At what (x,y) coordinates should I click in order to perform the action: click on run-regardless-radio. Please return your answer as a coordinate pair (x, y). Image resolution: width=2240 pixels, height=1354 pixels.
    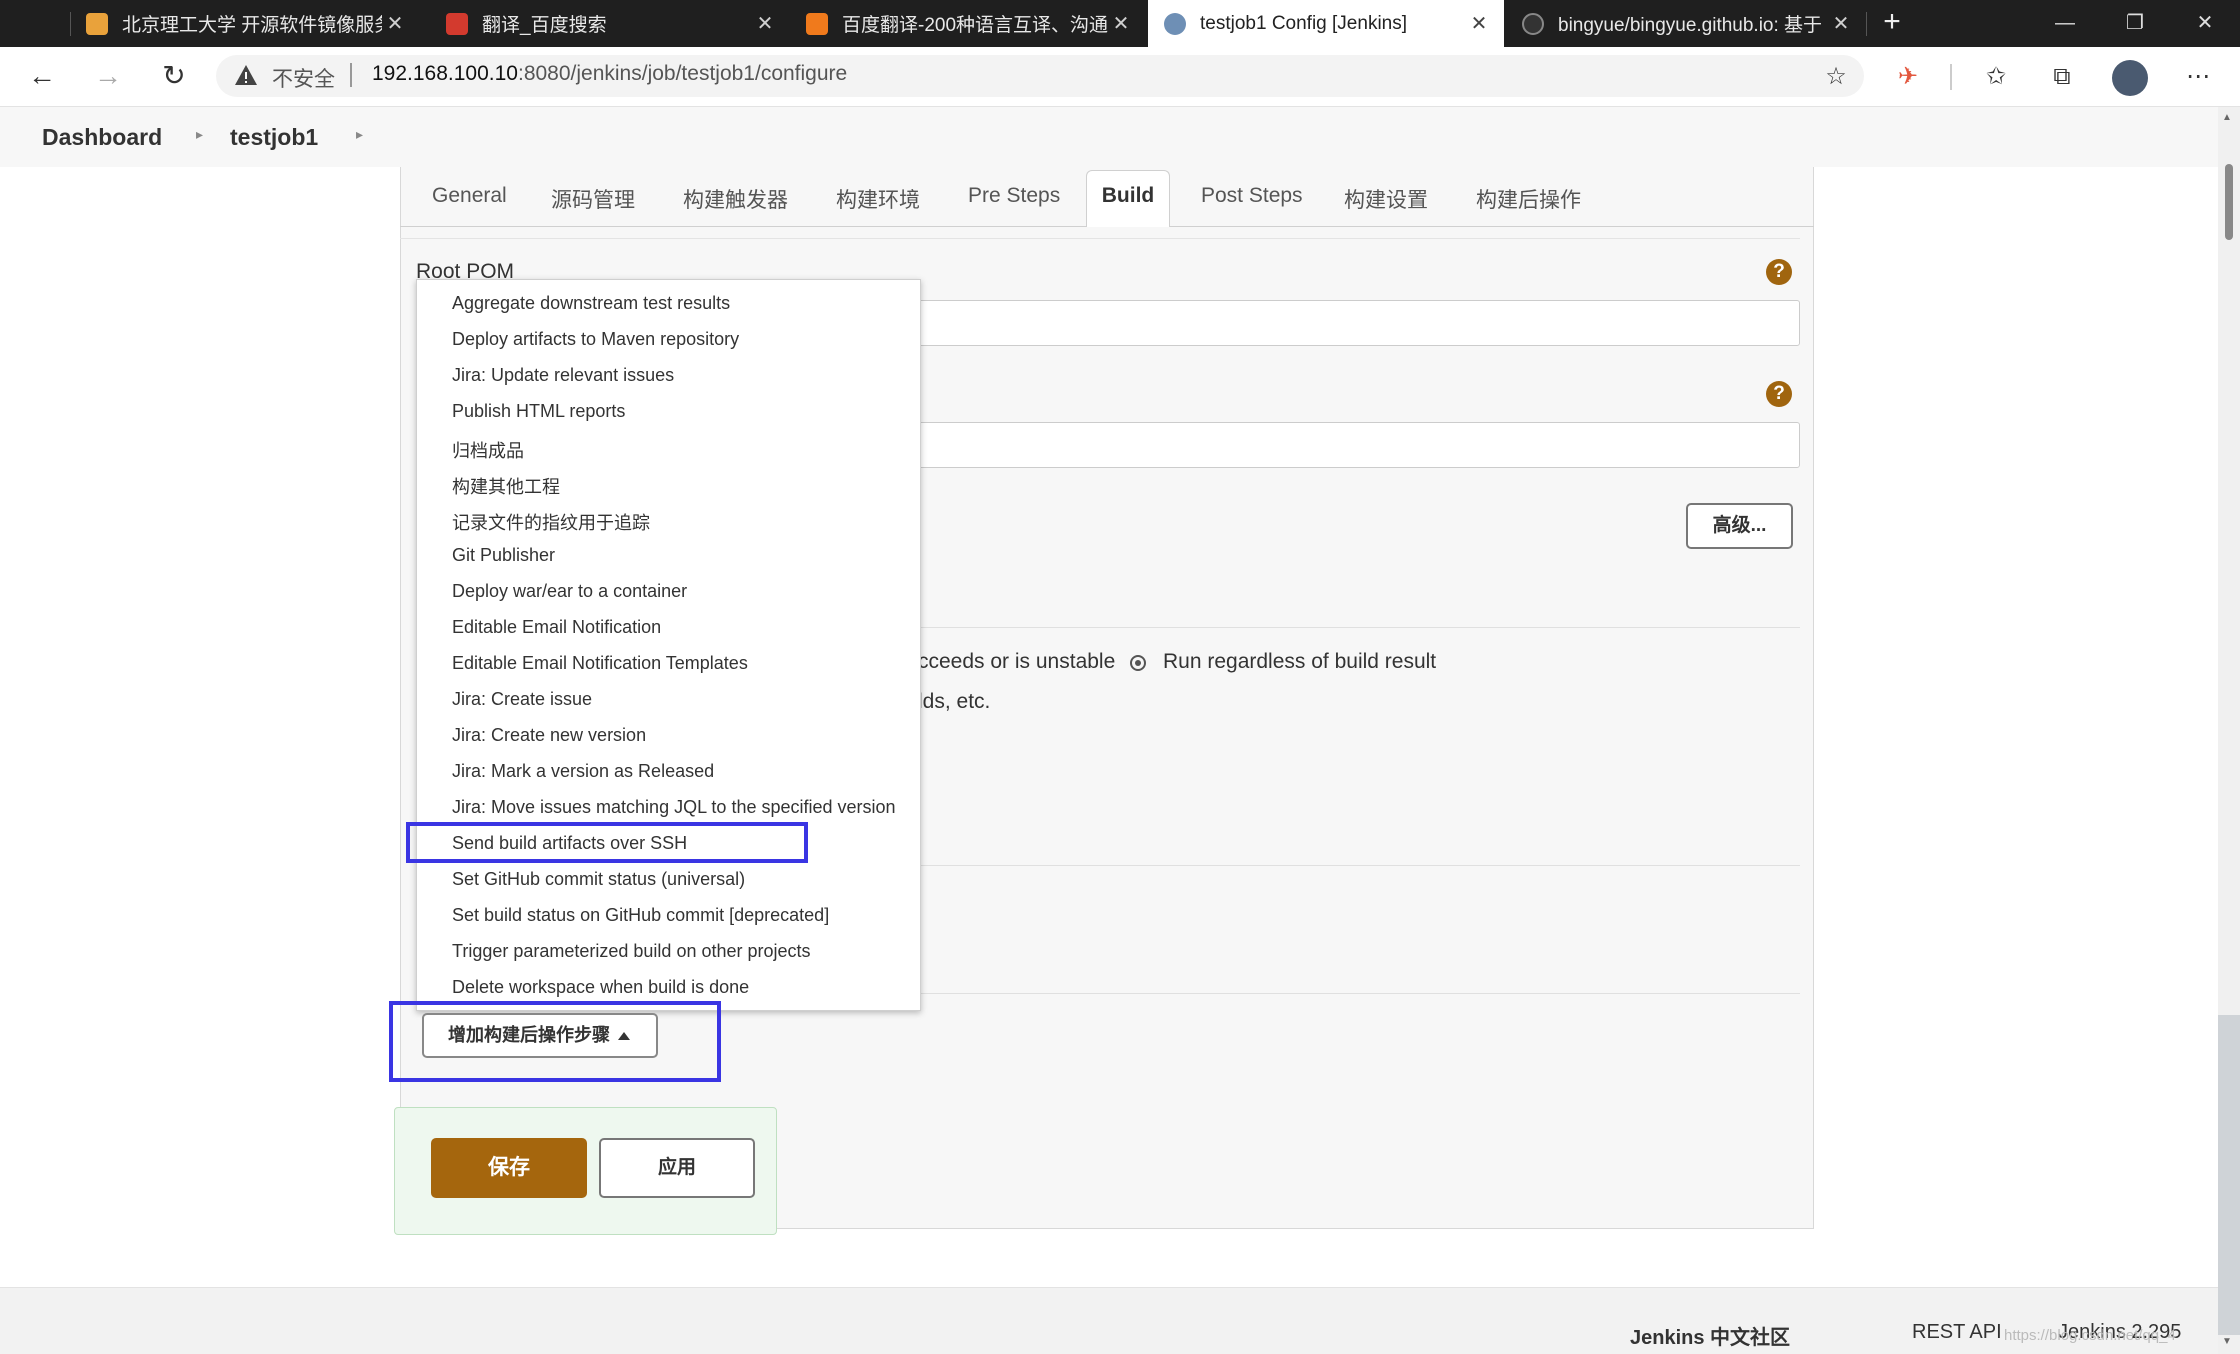
    Looking at the image, I should click on (1138, 663).